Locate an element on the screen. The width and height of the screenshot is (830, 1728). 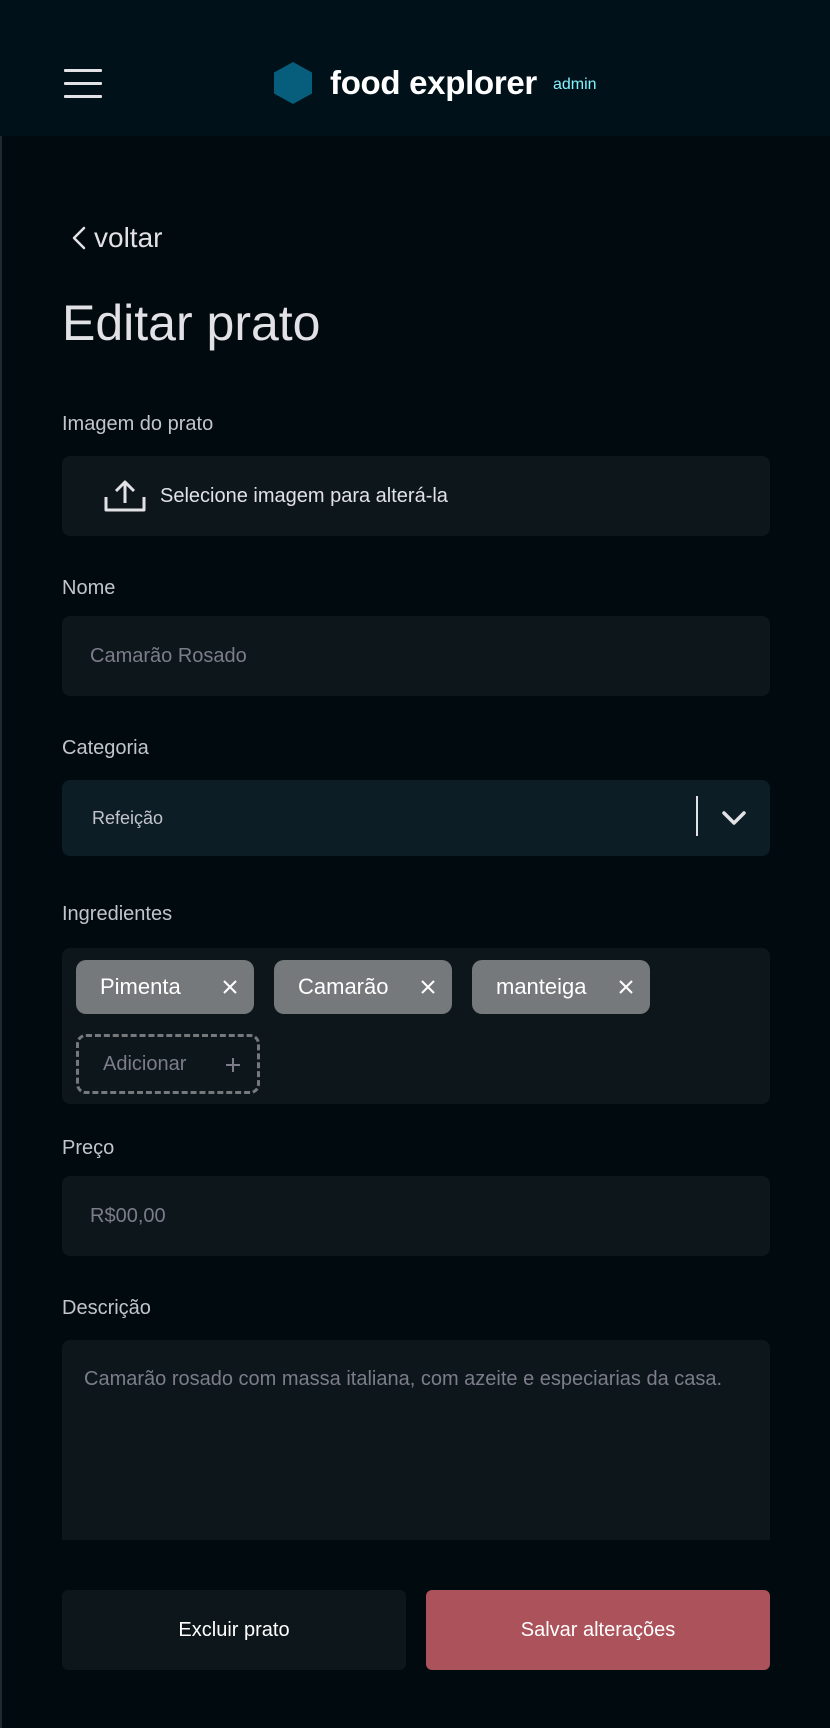
ingredients-label: Ingredientes is located at coordinates (117, 914).